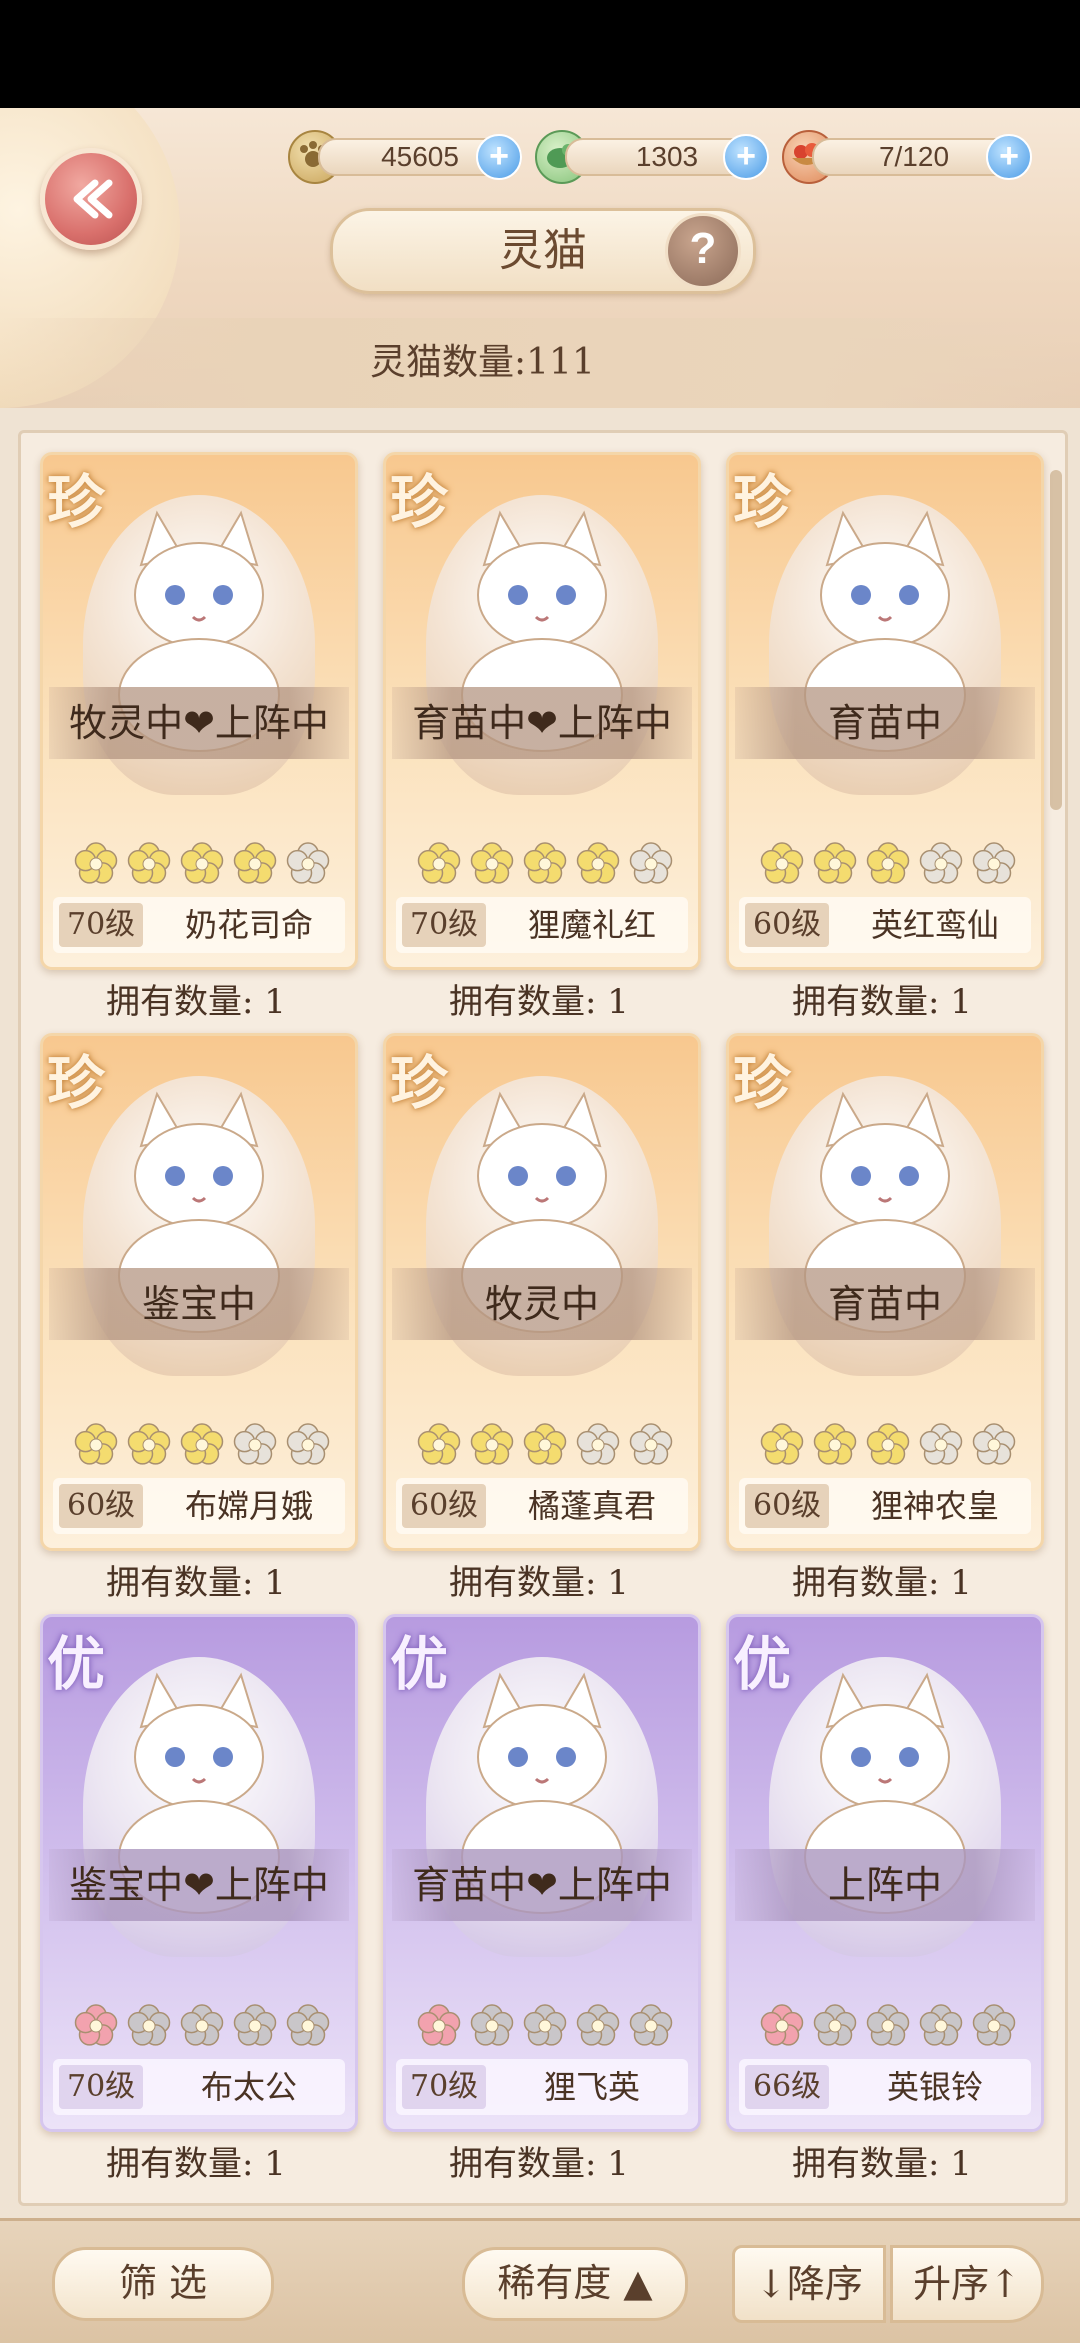 This screenshot has height=2343, width=1080. What do you see at coordinates (542, 1292) in the screenshot?
I see `cat-card: 珍牧灵中 60级 橘蓬真君` at bounding box center [542, 1292].